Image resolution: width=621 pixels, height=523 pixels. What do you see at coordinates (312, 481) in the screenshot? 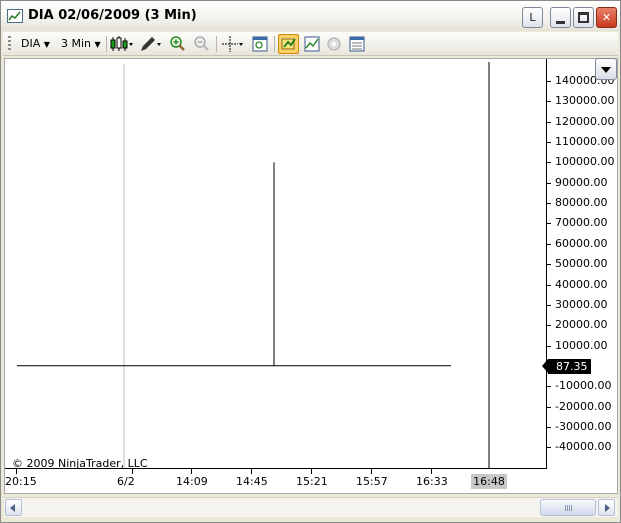
I see `x-axis-tick-label: 15:21` at bounding box center [312, 481].